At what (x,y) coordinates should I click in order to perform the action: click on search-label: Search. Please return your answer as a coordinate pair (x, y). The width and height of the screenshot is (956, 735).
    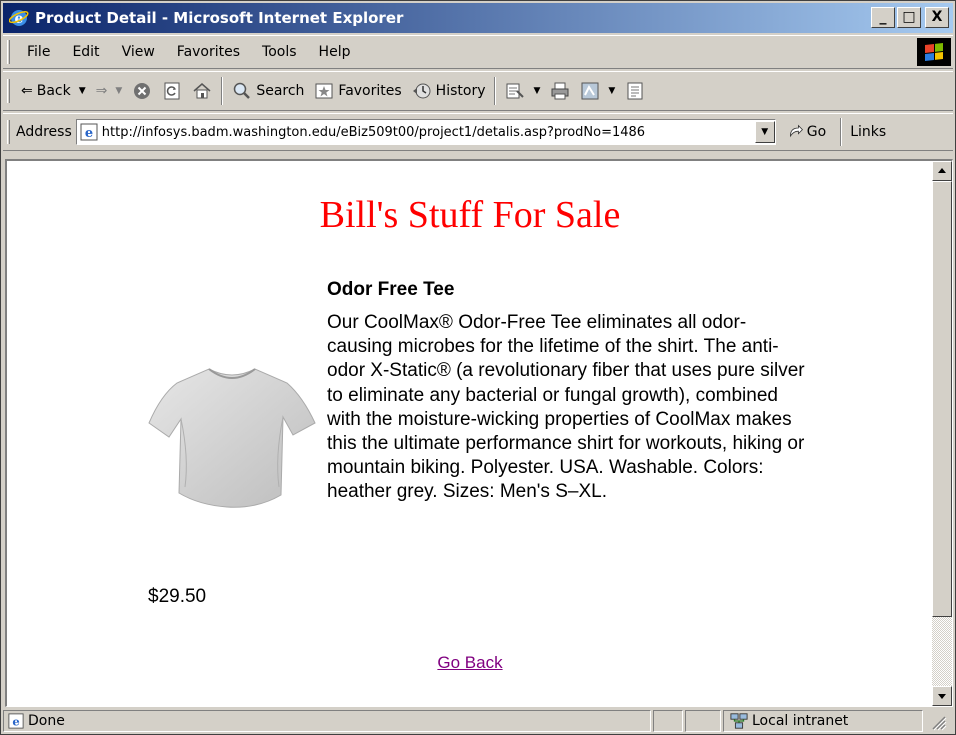
    Looking at the image, I should click on (280, 91).